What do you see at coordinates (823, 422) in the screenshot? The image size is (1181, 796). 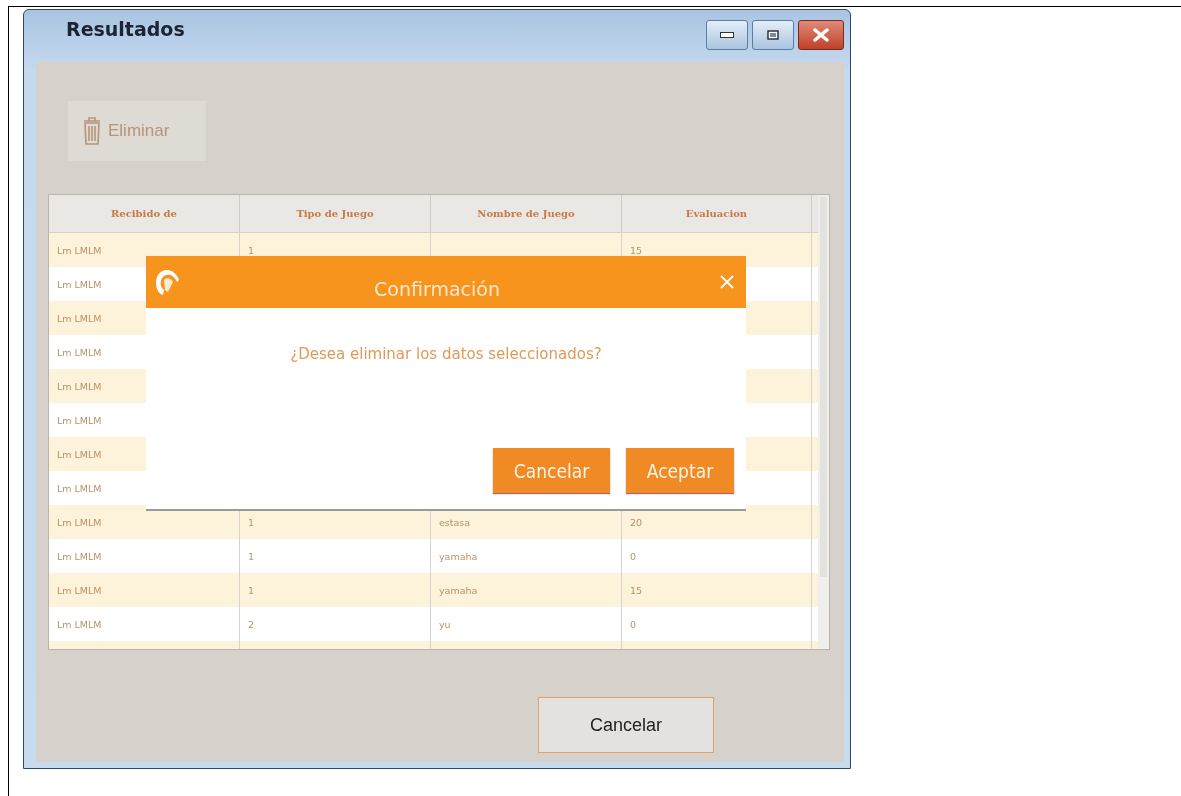 I see `scrollbar` at bounding box center [823, 422].